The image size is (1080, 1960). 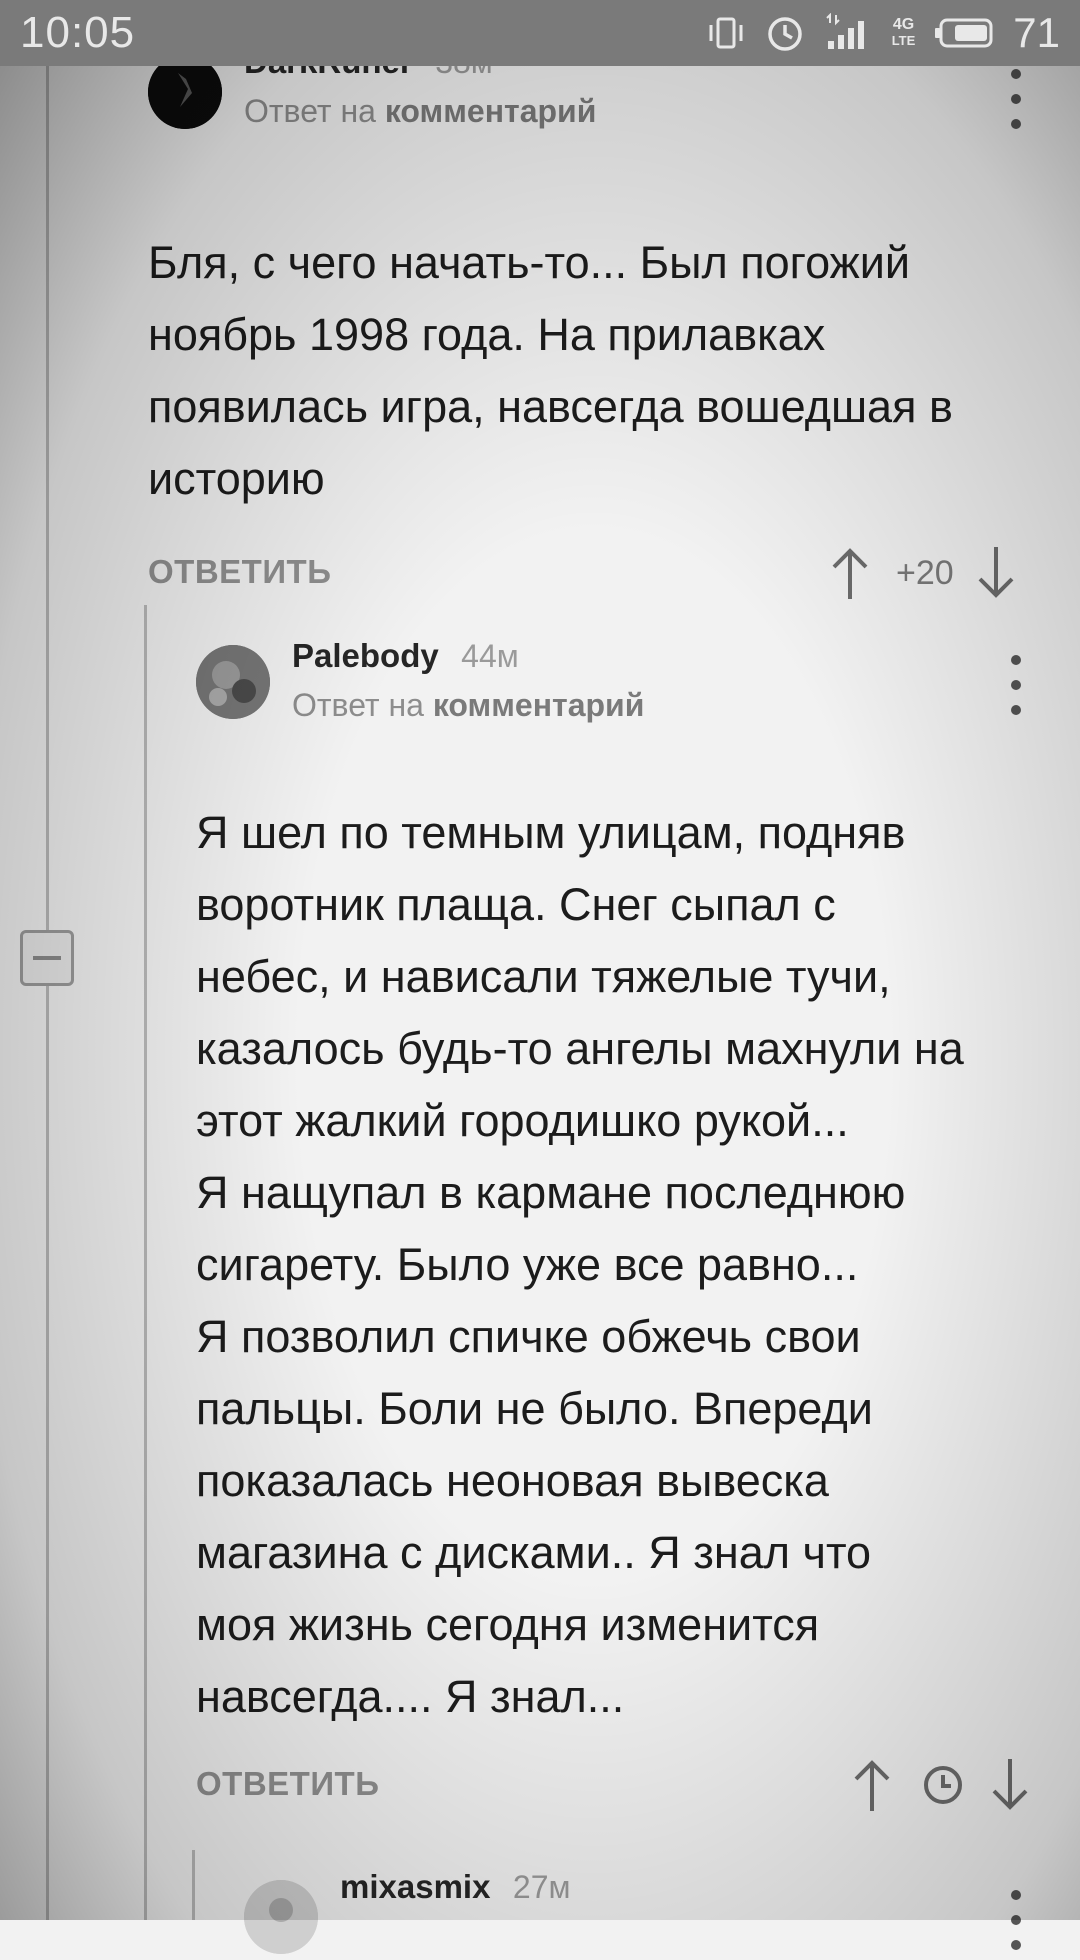 What do you see at coordinates (903, 40) in the screenshot?
I see `network-label-bottom: LTE` at bounding box center [903, 40].